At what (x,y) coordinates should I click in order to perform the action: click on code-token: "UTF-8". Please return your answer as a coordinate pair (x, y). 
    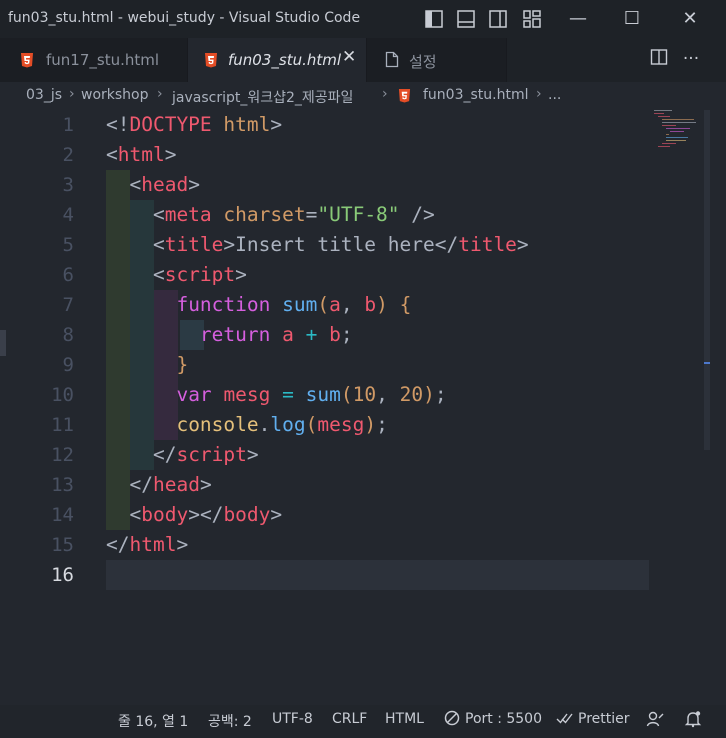
    Looking at the image, I should click on (358, 214).